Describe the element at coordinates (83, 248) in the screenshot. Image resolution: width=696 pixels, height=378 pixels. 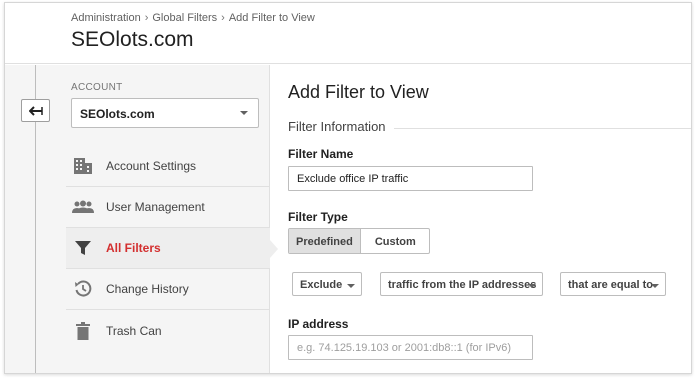
I see `filter-icon` at that location.